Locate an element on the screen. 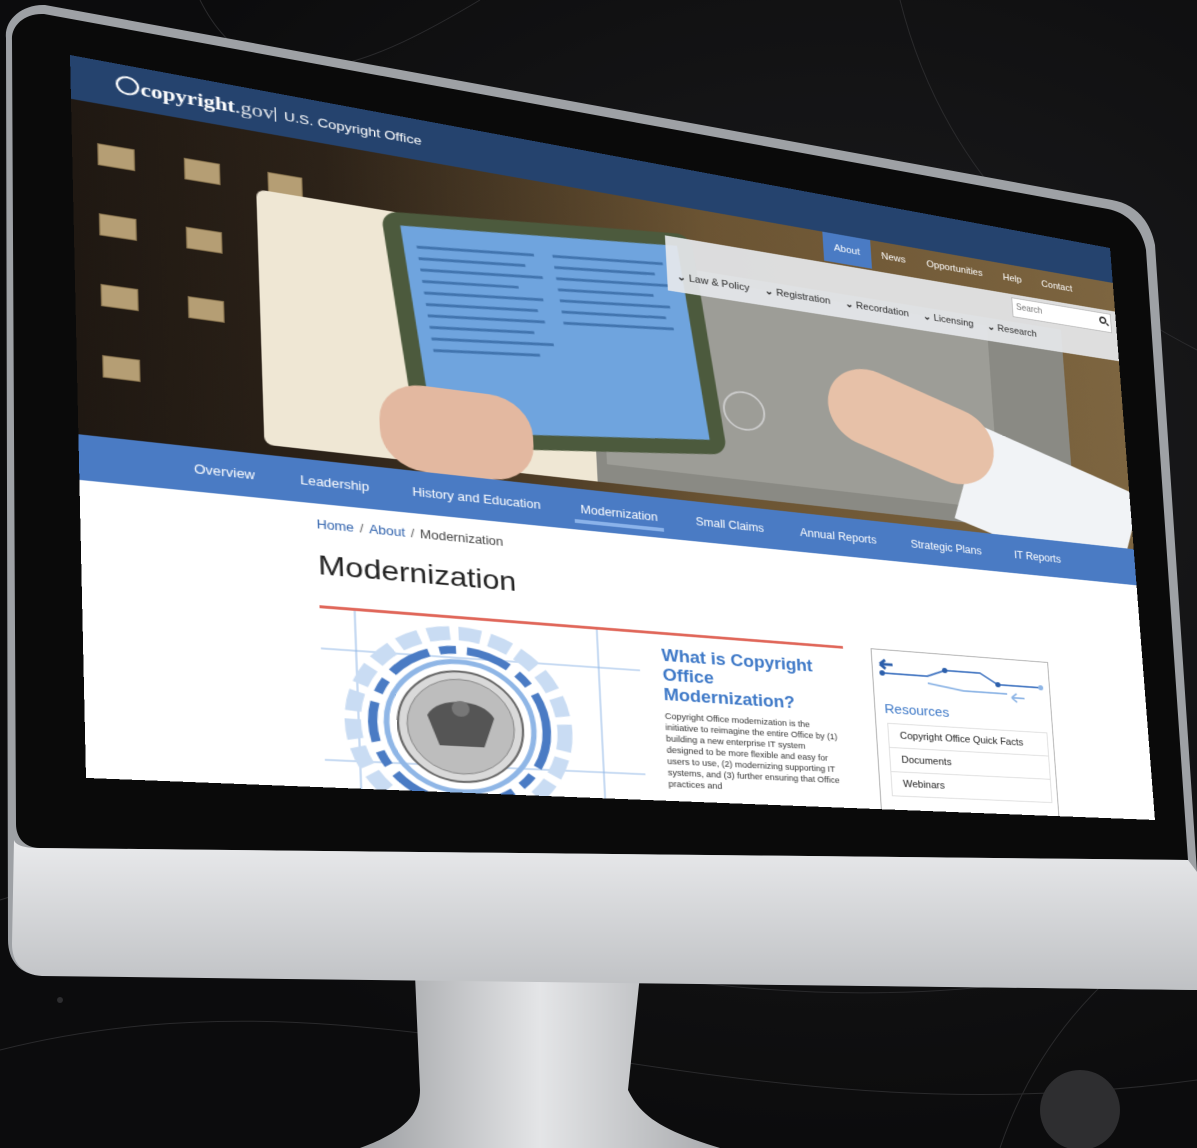 This screenshot has height=1148, width=1197. subnav-leadership: Leadership is located at coordinates (334, 483).